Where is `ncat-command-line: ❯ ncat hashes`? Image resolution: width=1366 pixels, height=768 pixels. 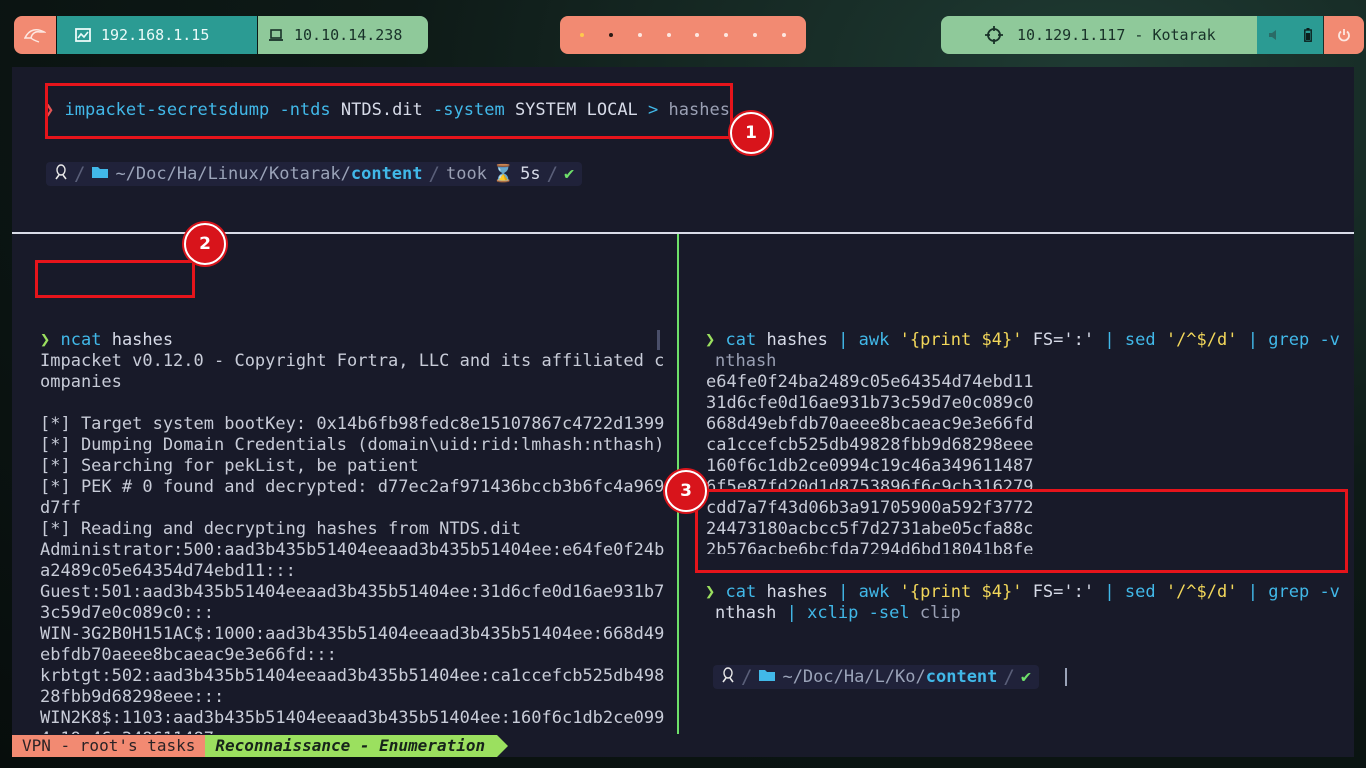
ncat-command-line: ❯ ncat hashes is located at coordinates (106, 340).